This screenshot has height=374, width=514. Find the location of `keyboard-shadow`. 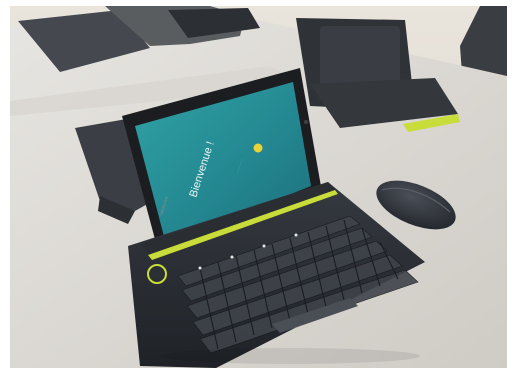

keyboard-shadow is located at coordinates (290, 356).